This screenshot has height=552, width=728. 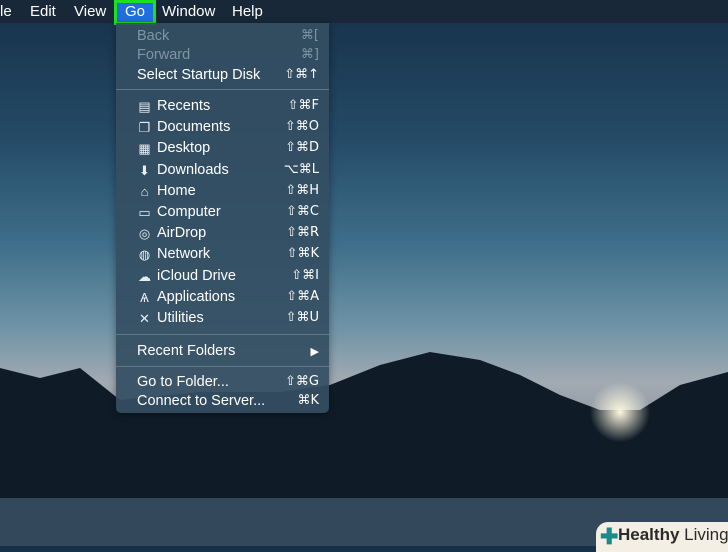 I want to click on menu-go: Go, so click(x=135, y=12).